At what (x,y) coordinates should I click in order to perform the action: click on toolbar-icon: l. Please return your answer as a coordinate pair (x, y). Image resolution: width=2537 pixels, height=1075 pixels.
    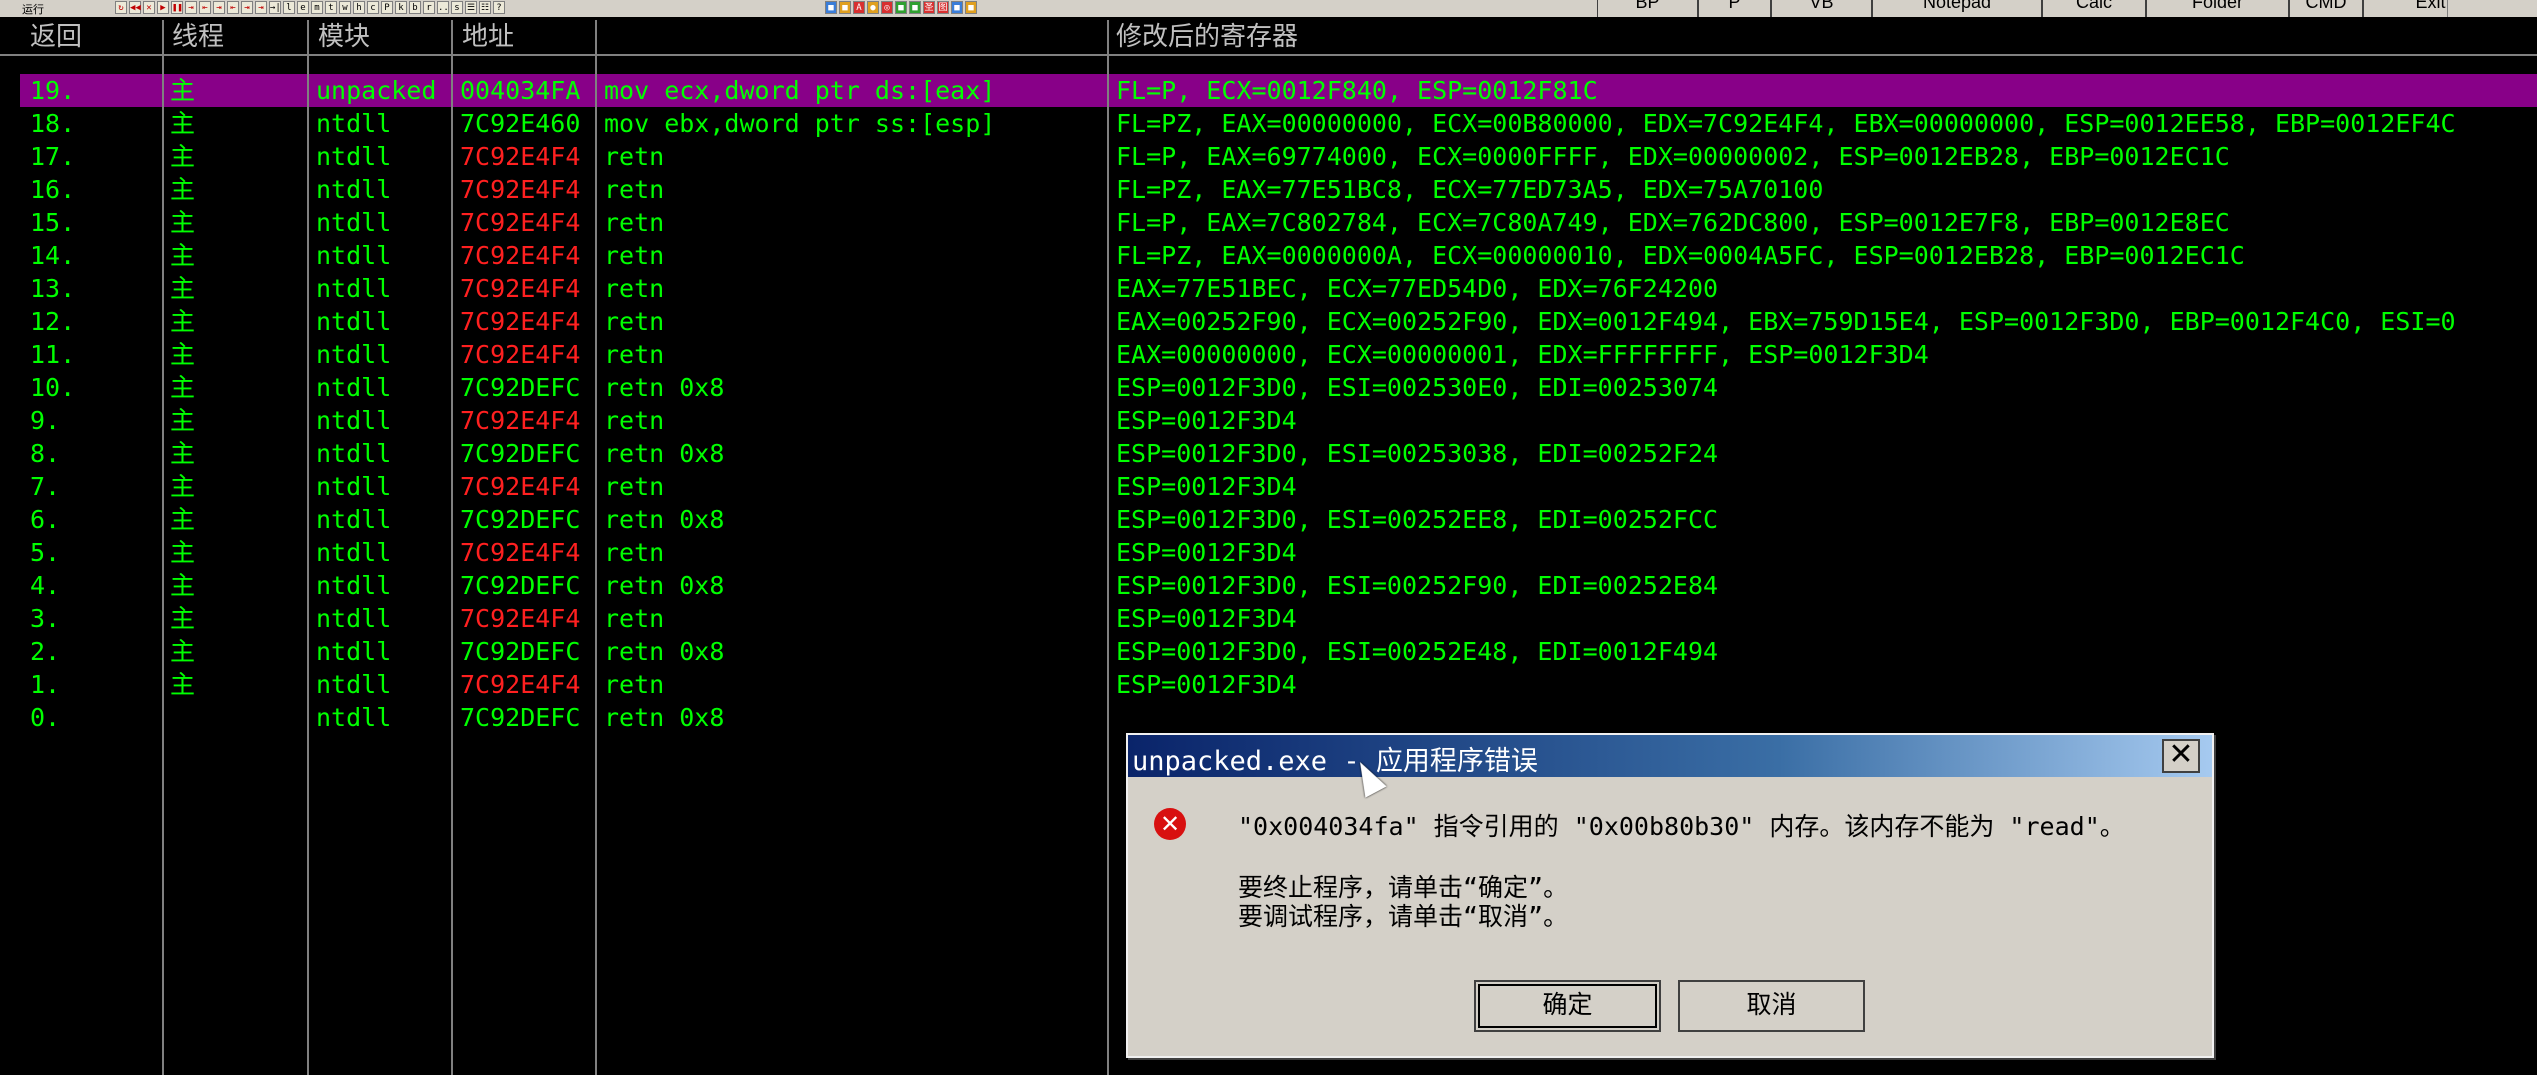
    Looking at the image, I should click on (289, 7).